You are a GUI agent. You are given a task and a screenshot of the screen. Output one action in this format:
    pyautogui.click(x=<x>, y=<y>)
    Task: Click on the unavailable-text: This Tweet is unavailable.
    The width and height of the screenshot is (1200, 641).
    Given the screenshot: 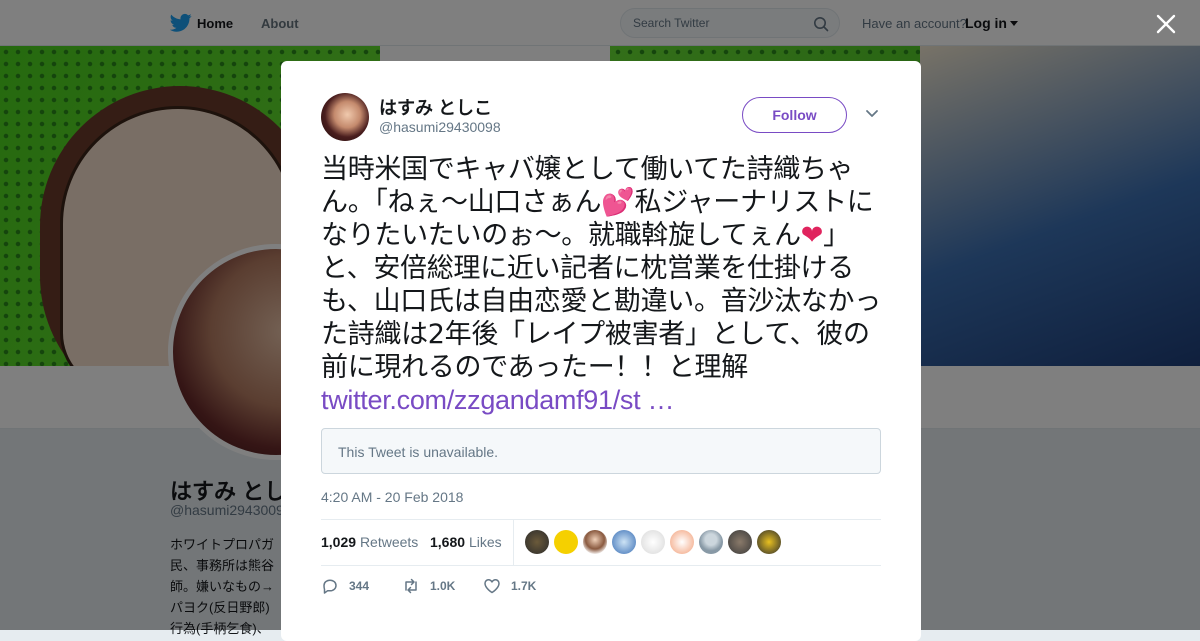 What is the action you would take?
    pyautogui.click(x=418, y=452)
    